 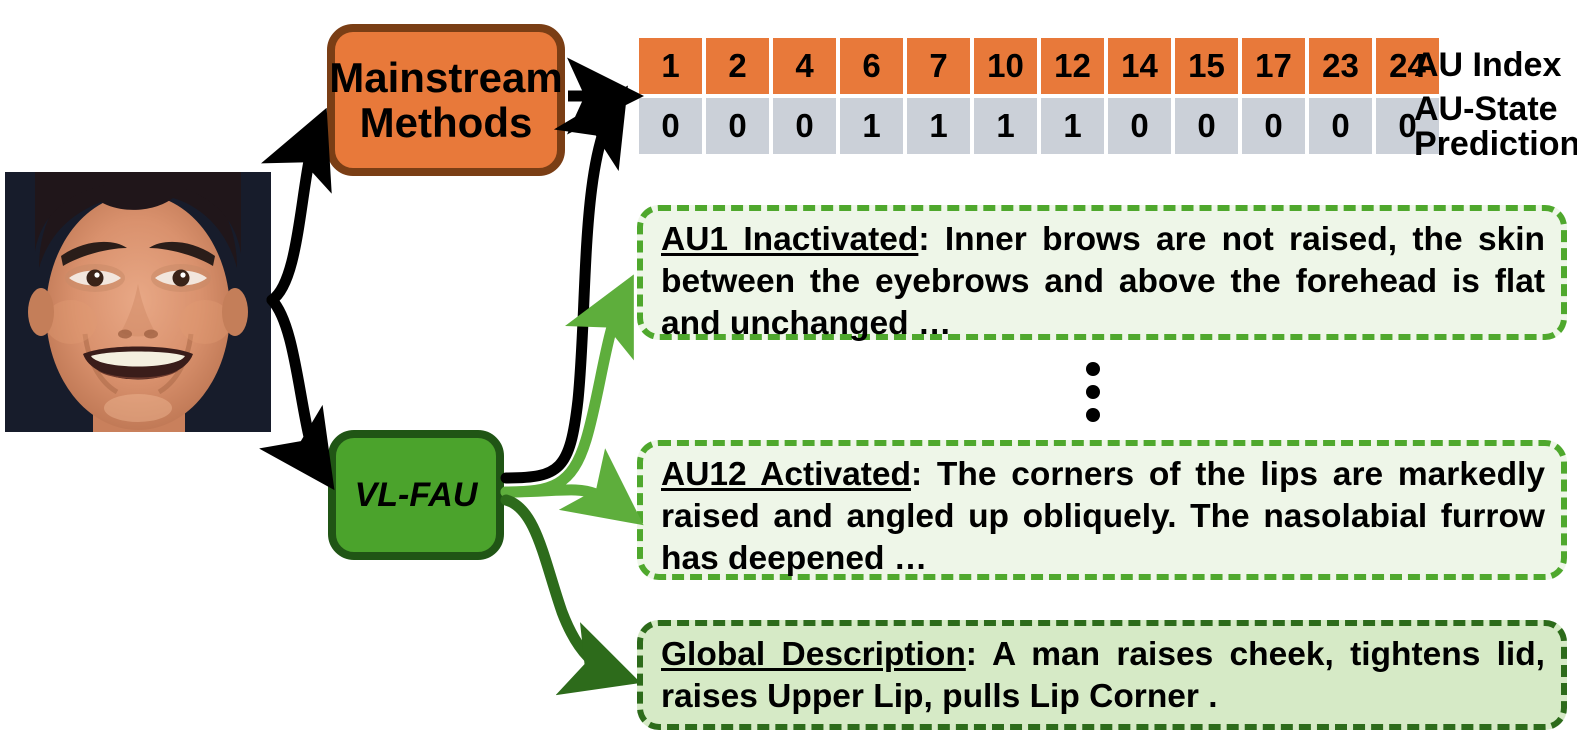 What do you see at coordinates (1005, 66) in the screenshot?
I see `au-index-cell: 10` at bounding box center [1005, 66].